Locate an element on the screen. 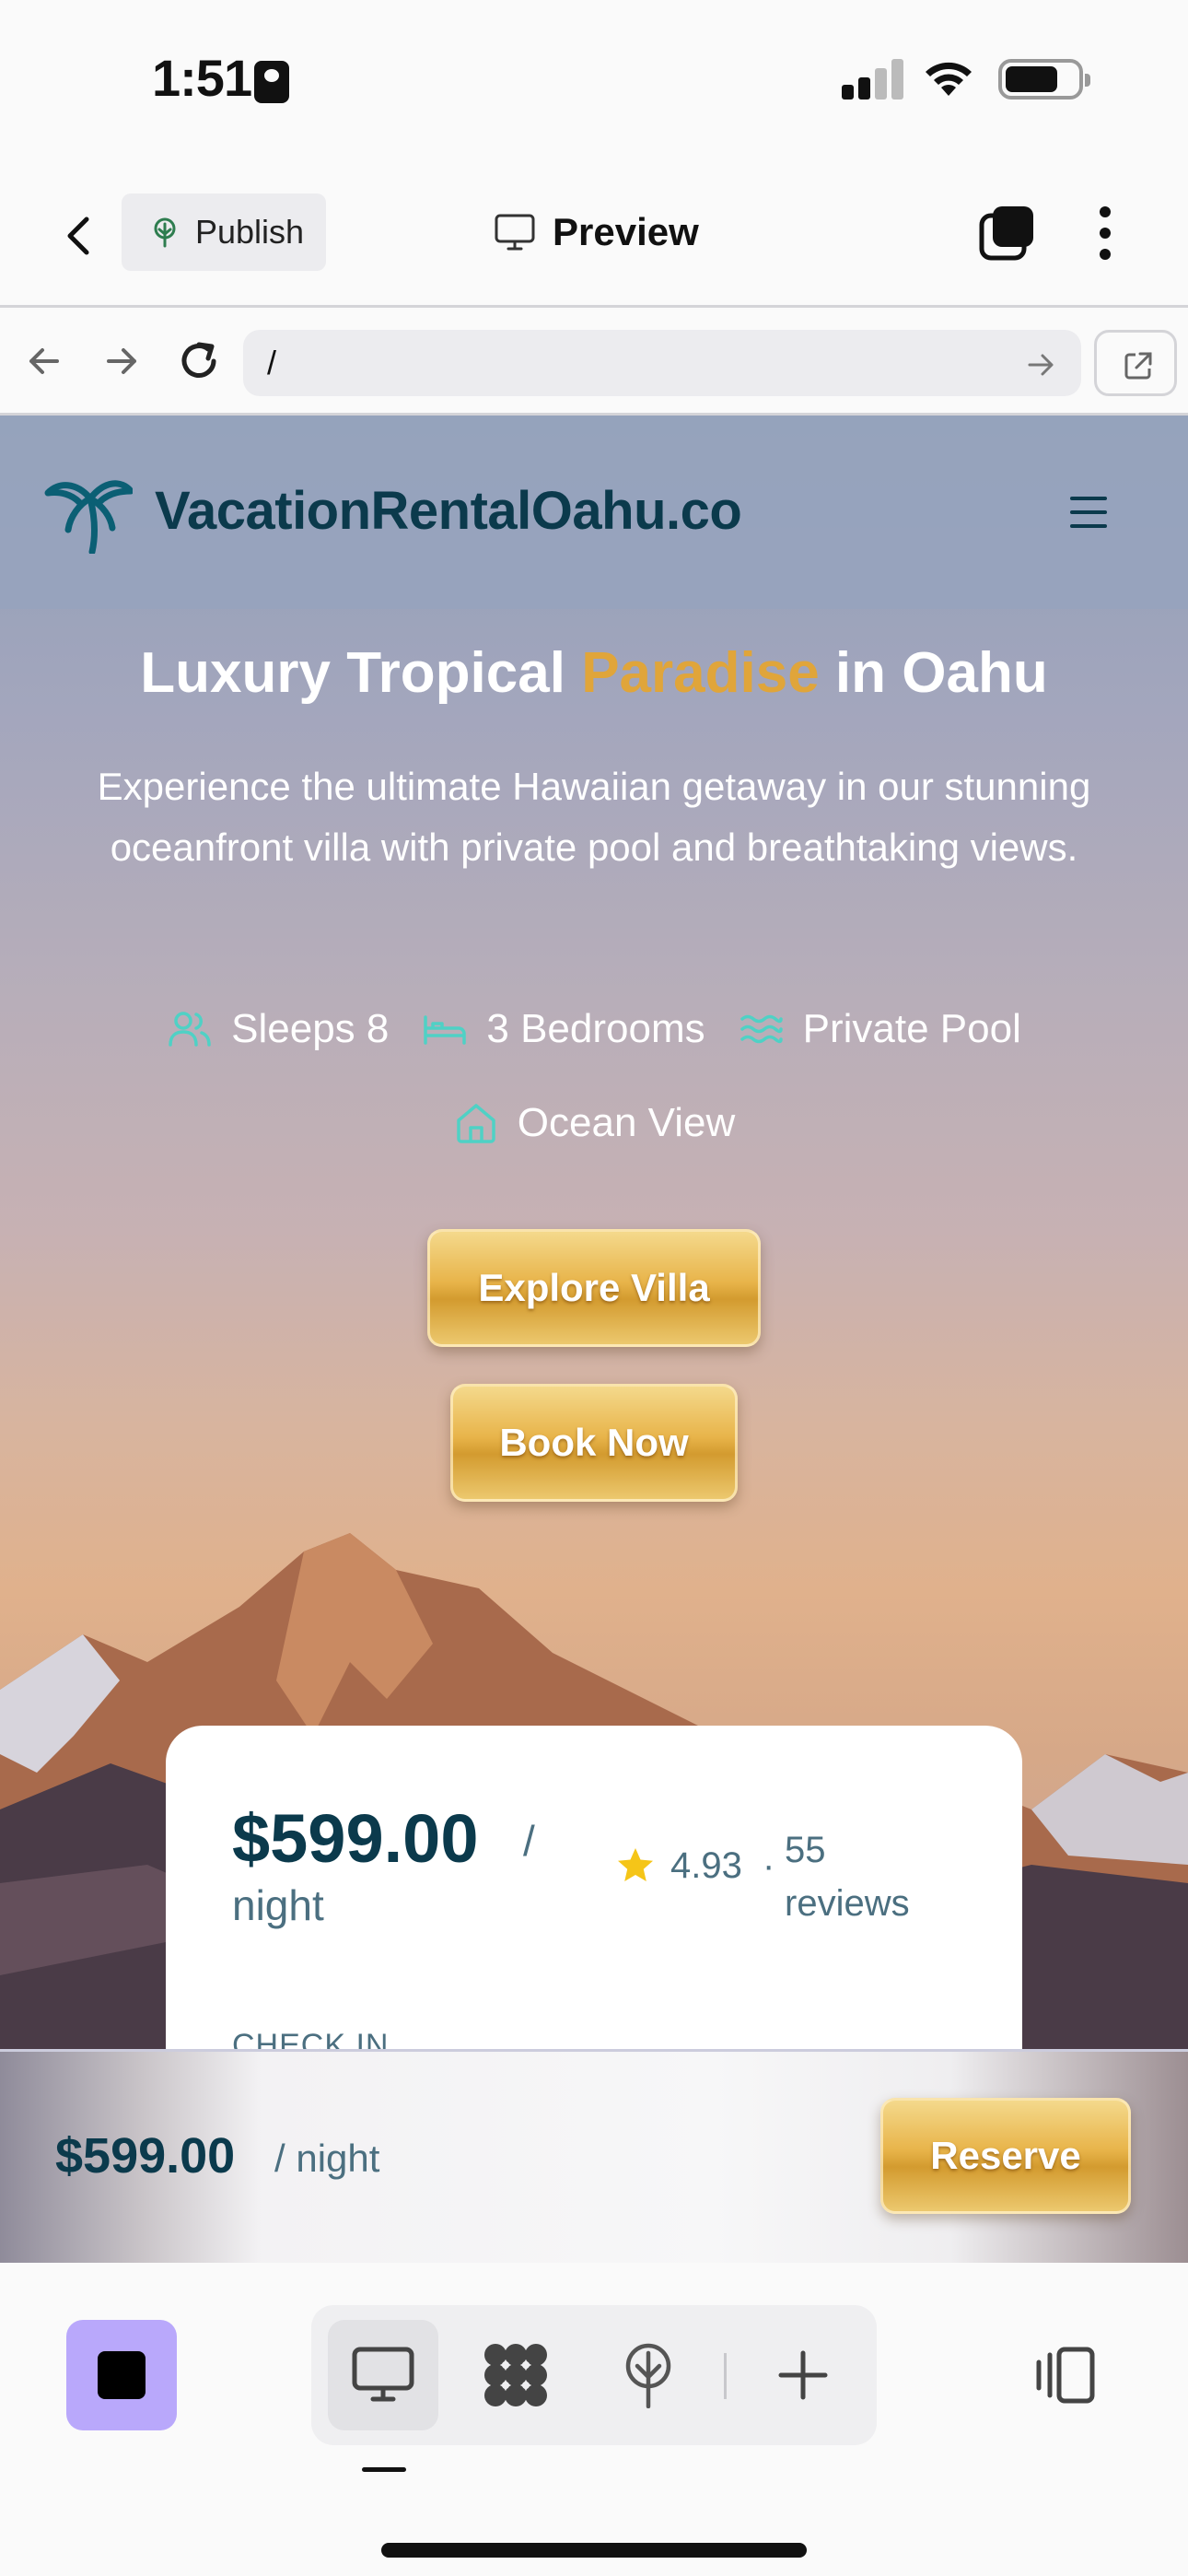 The image size is (1188, 2576). site-logo-text: VacationRentalOahu.co is located at coordinates (448, 511).